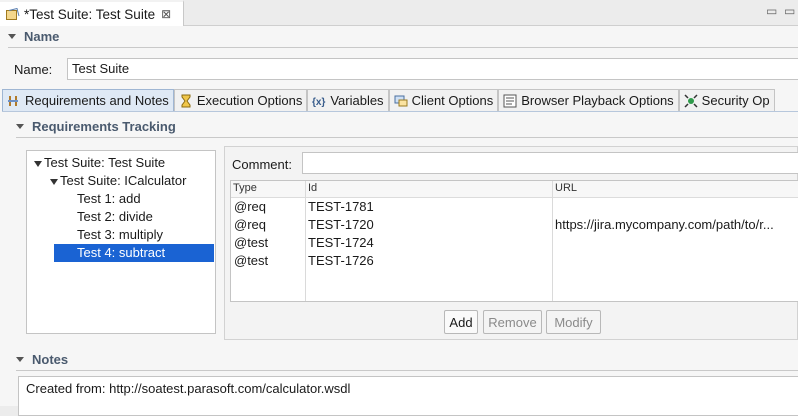 The width and height of the screenshot is (798, 416). I want to click on browser-icon, so click(510, 100).